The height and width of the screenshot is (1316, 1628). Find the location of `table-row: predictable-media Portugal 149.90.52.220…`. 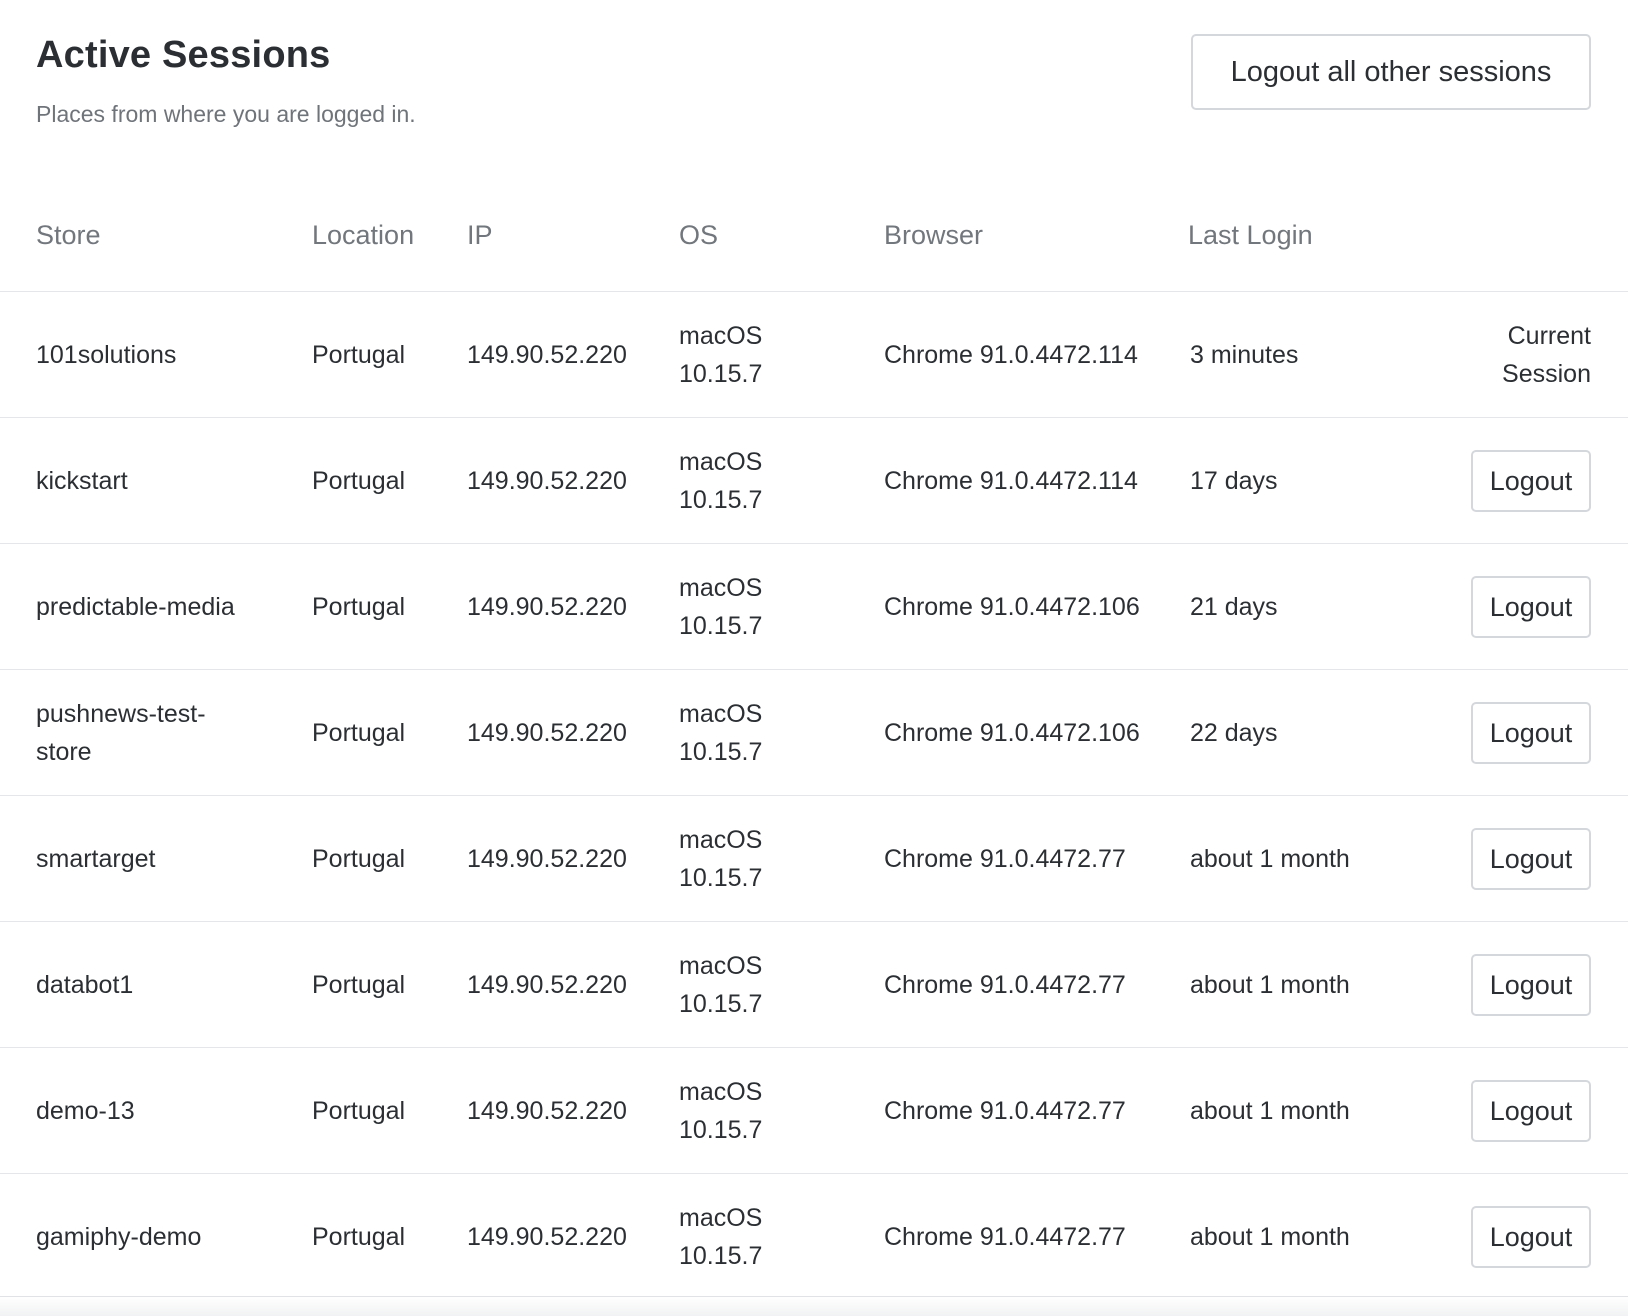

table-row: predictable-media Portugal 149.90.52.220… is located at coordinates (814, 607).